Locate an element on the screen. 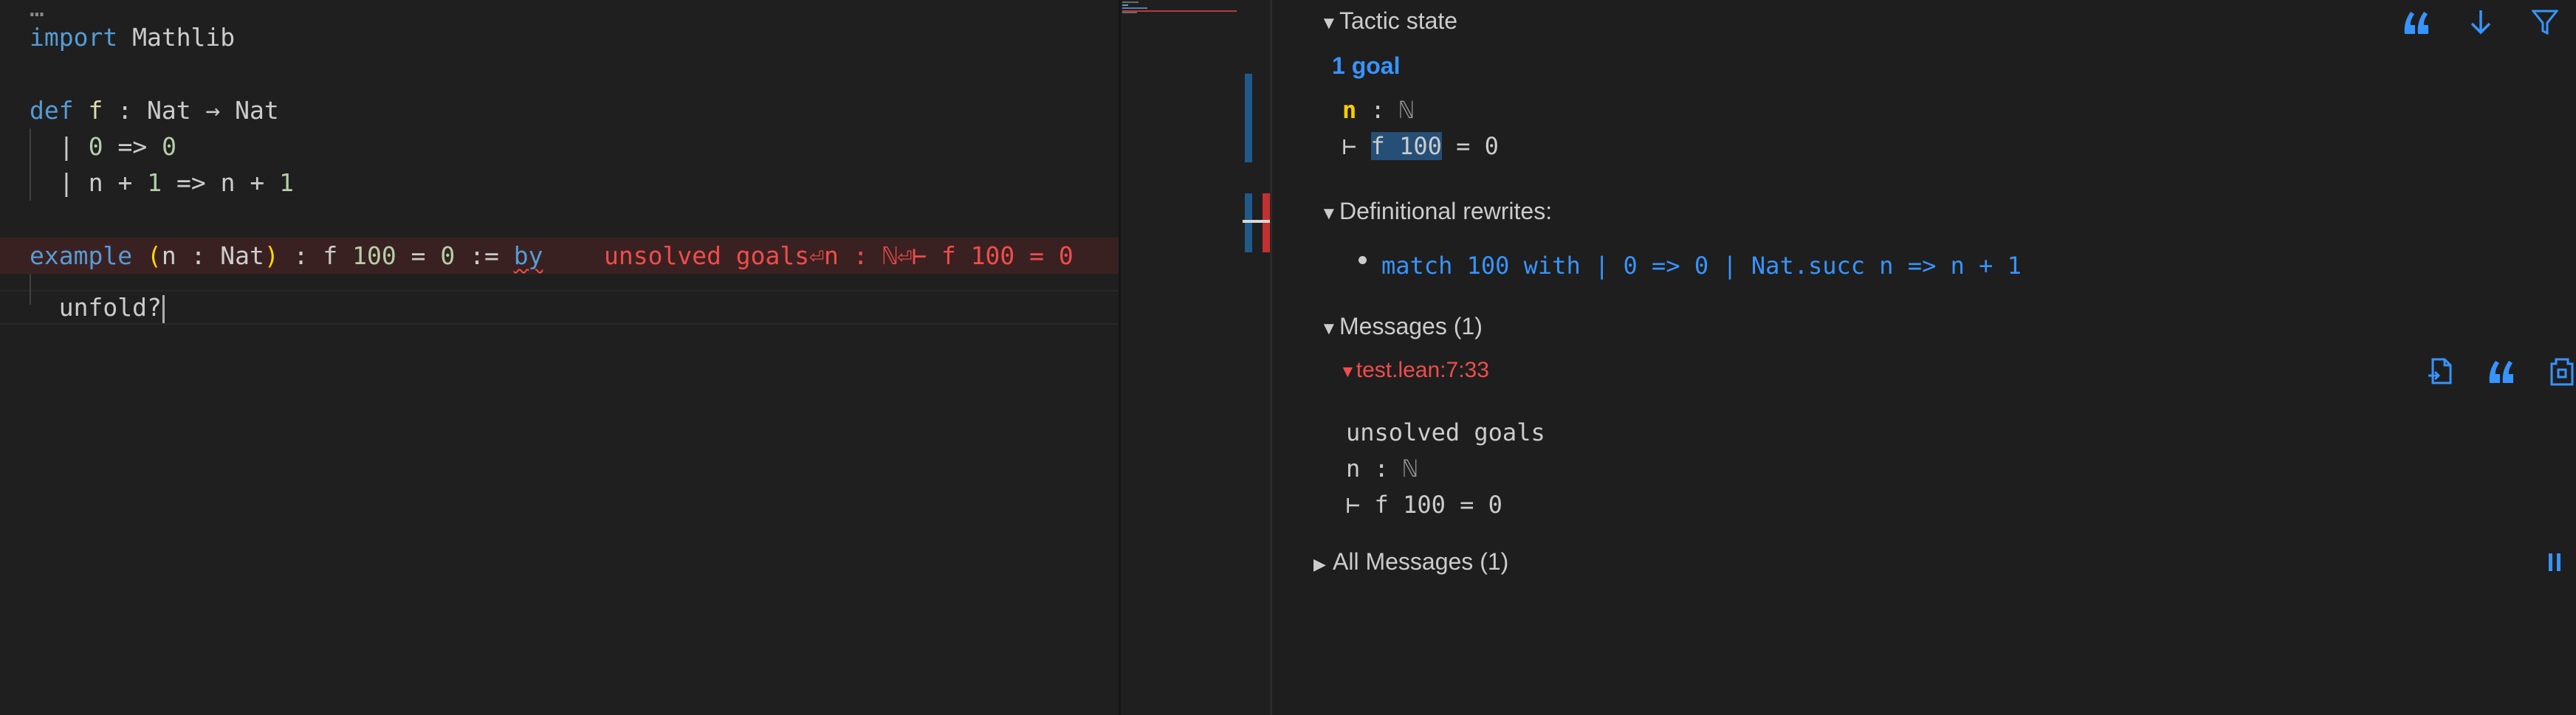 This screenshot has height=715, width=2576. hyp-sep: : is located at coordinates (1378, 110).